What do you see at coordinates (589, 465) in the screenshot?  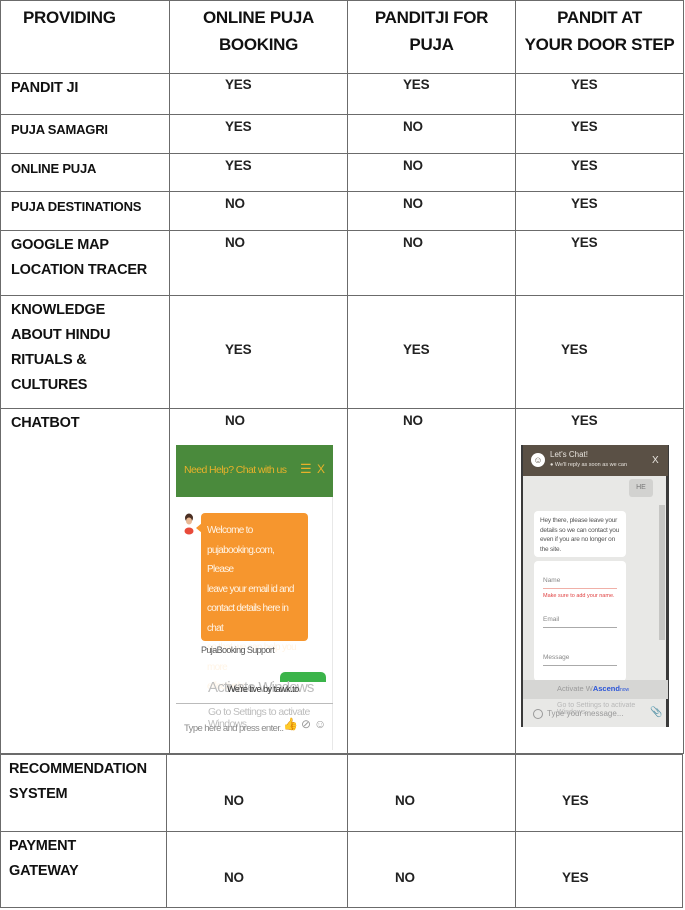 I see `chat-header-subtitle: ● We'll reply as soon as we can` at bounding box center [589, 465].